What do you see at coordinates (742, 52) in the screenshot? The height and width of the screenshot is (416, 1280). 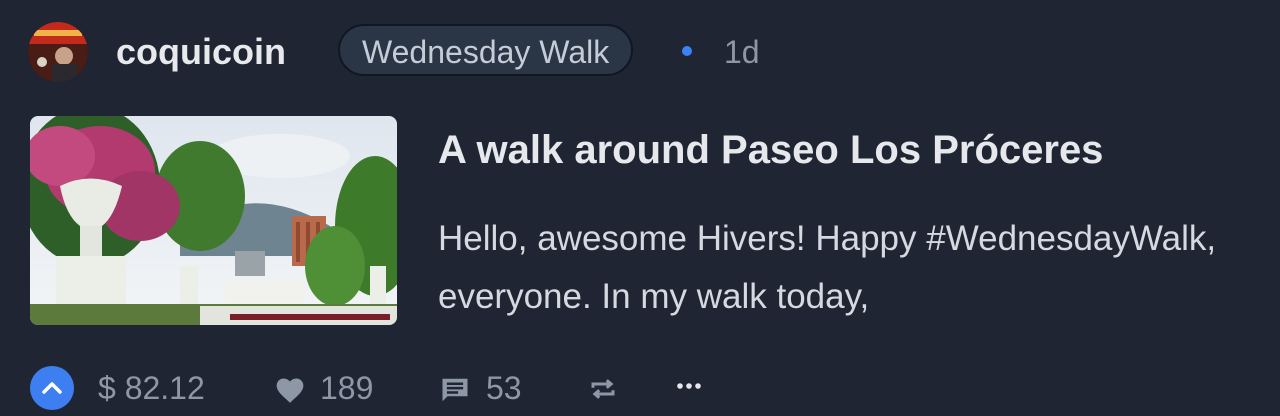 I see `post-time: 1d` at bounding box center [742, 52].